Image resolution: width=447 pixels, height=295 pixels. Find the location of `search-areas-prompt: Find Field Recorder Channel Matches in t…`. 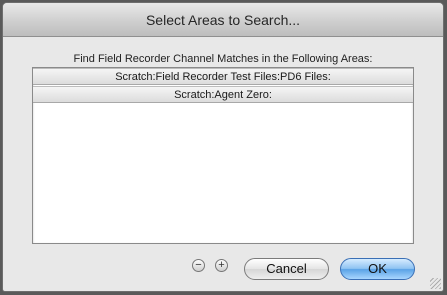

search-areas-prompt: Find Field Recorder Channel Matches in t… is located at coordinates (223, 59).